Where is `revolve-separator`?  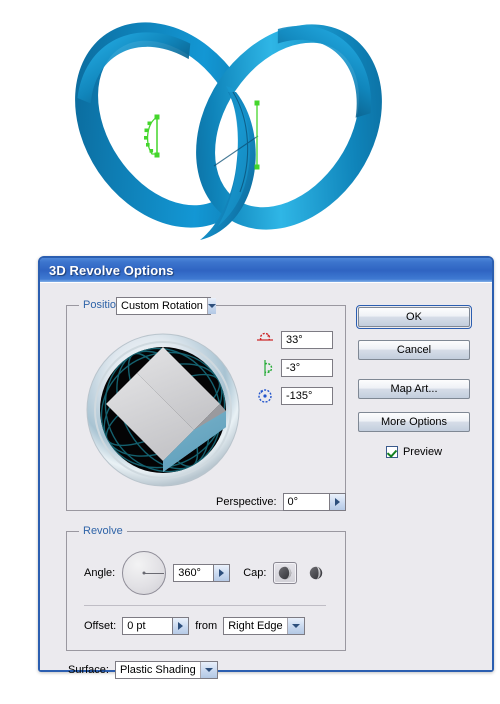 revolve-separator is located at coordinates (205, 605).